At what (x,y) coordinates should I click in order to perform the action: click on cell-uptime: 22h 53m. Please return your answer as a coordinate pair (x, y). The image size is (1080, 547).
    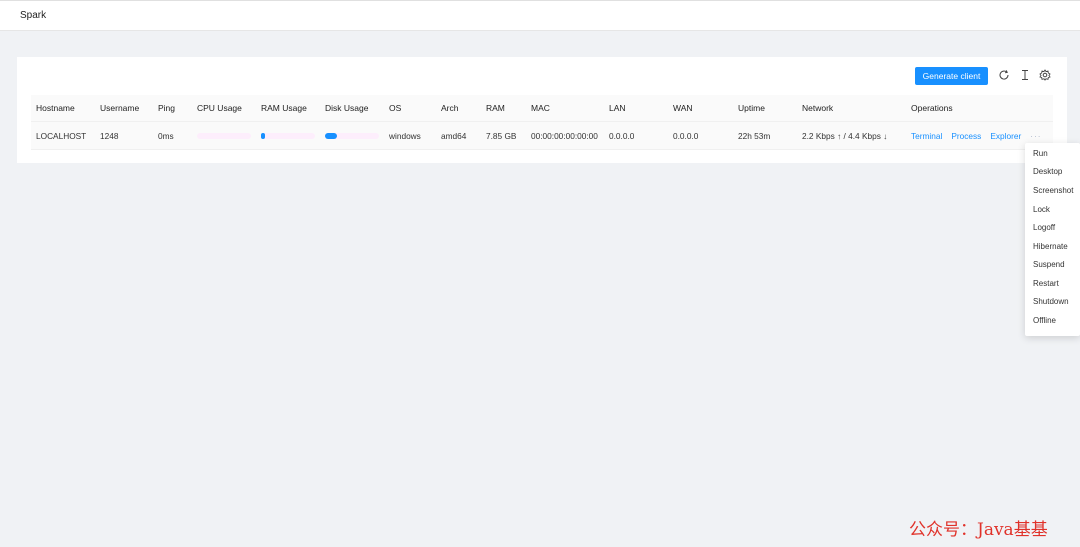
    Looking at the image, I should click on (754, 135).